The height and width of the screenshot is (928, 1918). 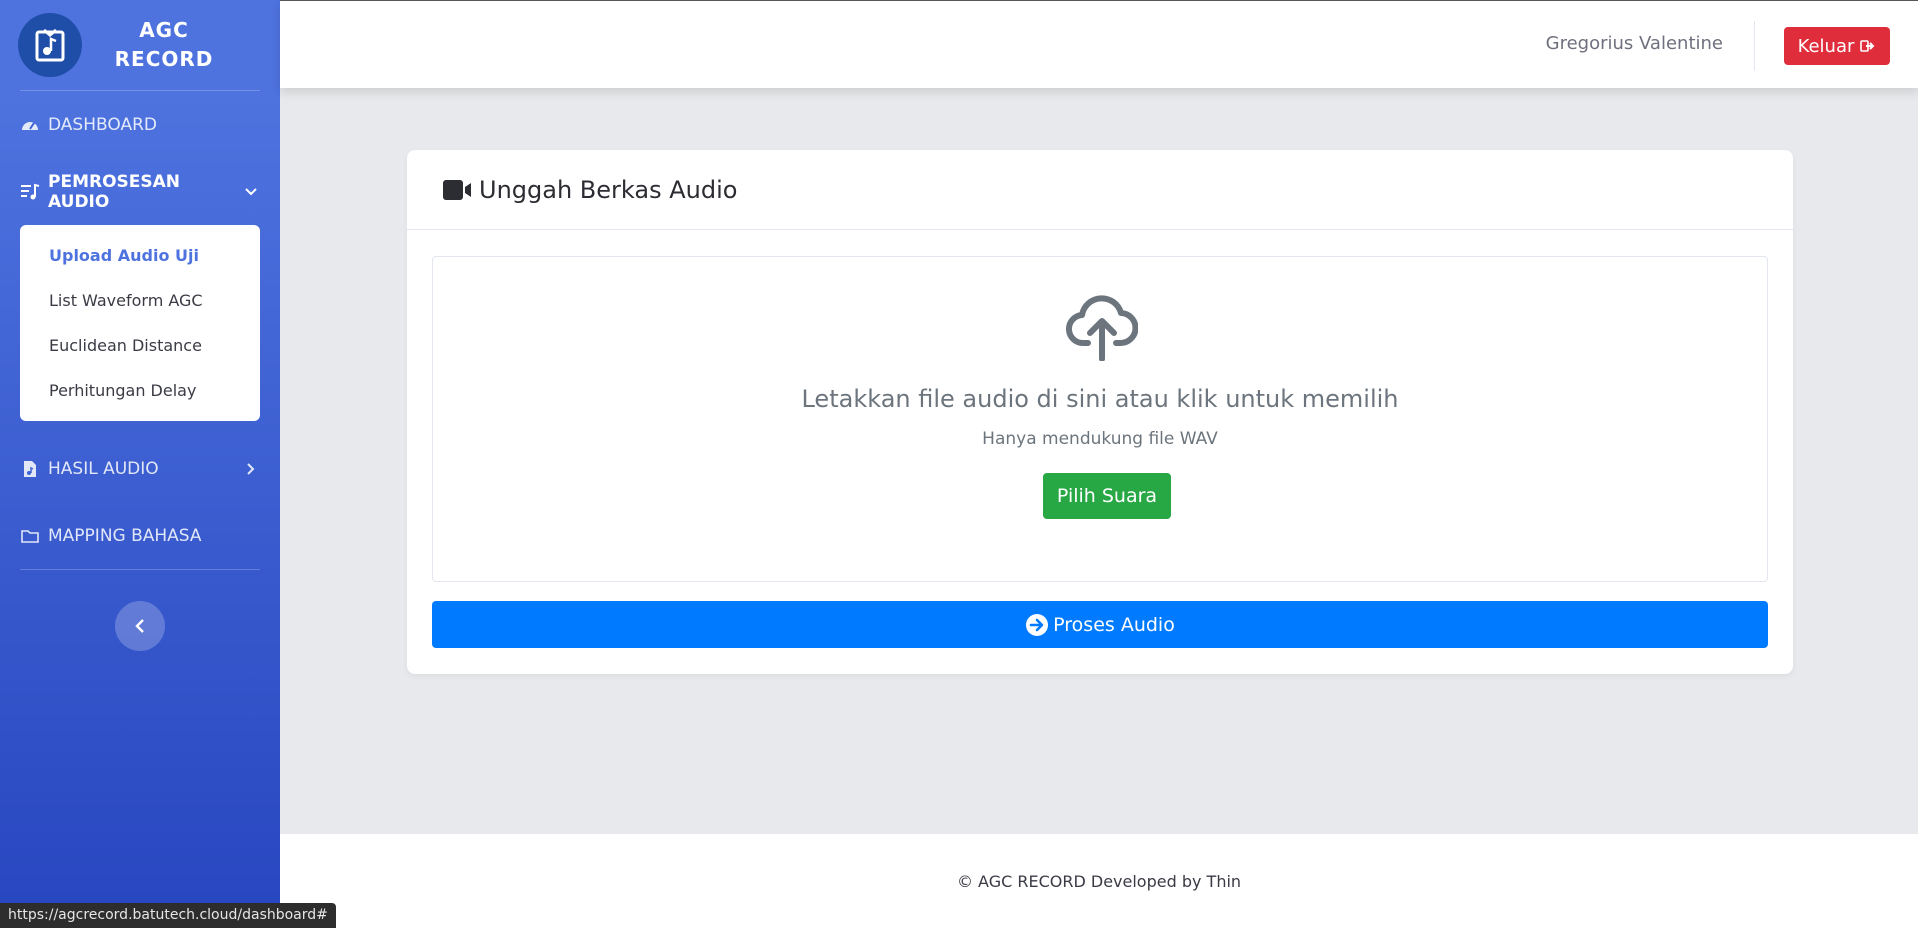 I want to click on sidebar-item-label: DASHBOARD, so click(x=102, y=124).